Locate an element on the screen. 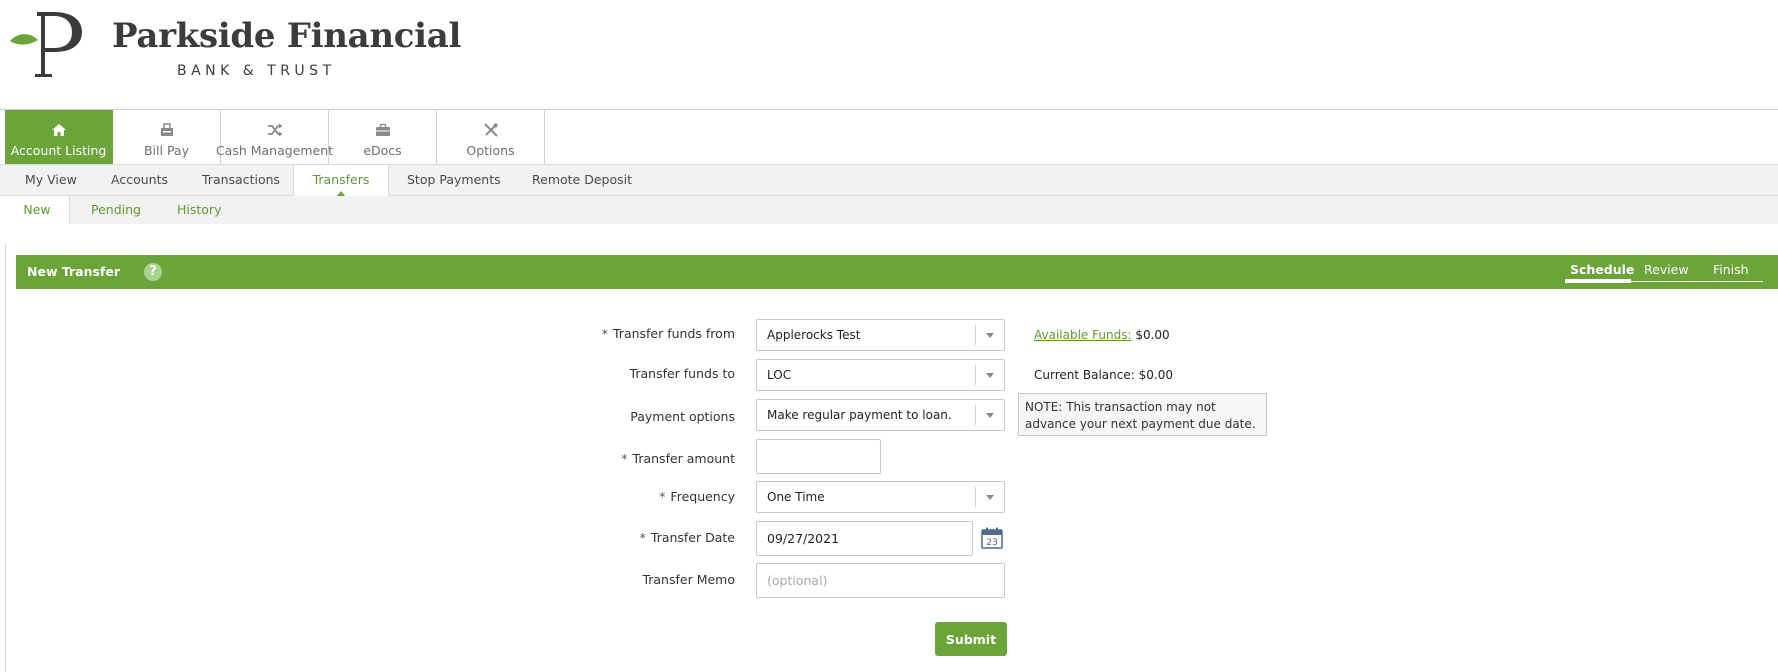  date-label: * Transfer Date is located at coordinates (687, 537).